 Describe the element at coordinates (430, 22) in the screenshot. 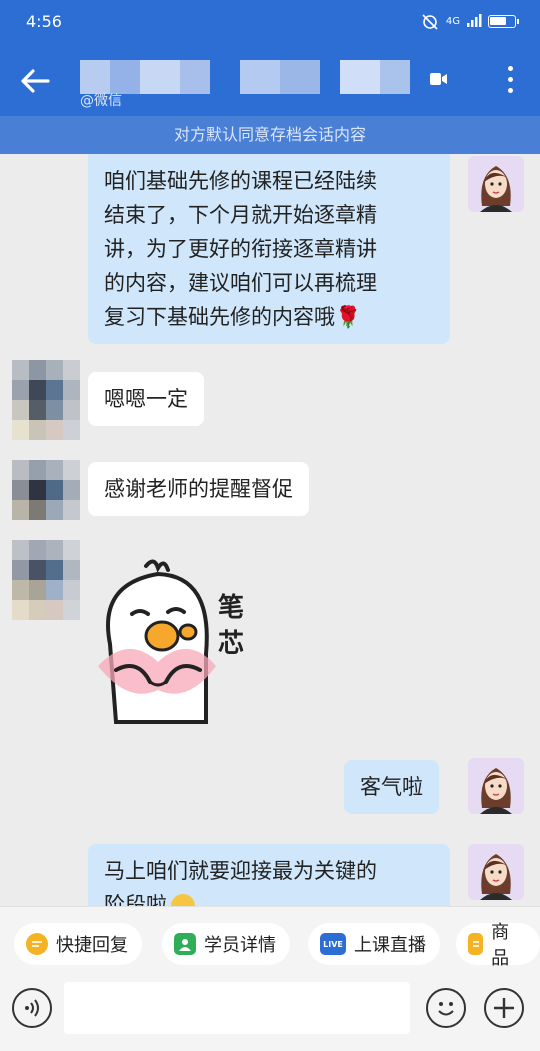

I see `alarm-off-icon` at that location.